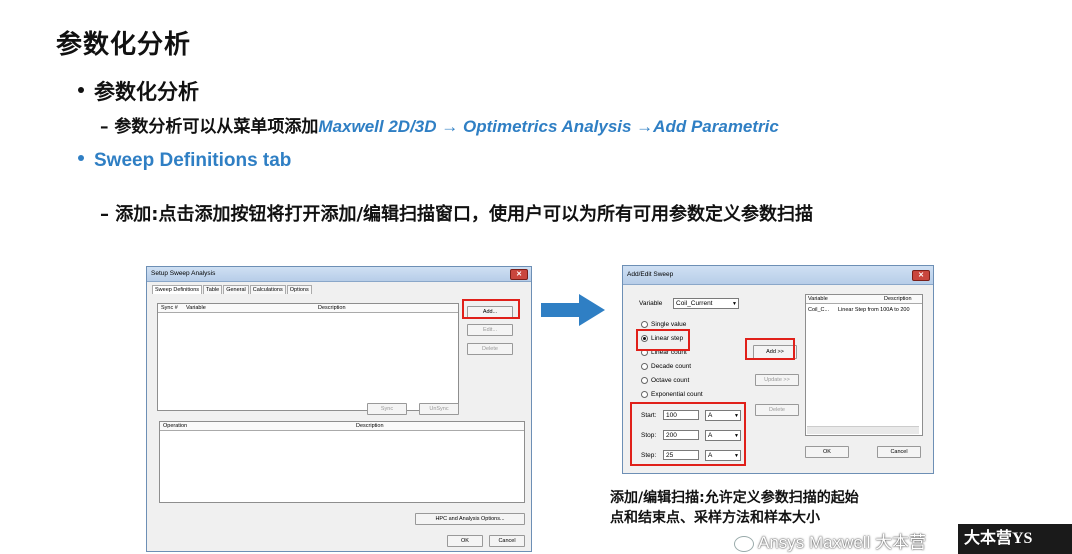  What do you see at coordinates (370, 426) in the screenshot?
I see `col-op-description: Description` at bounding box center [370, 426].